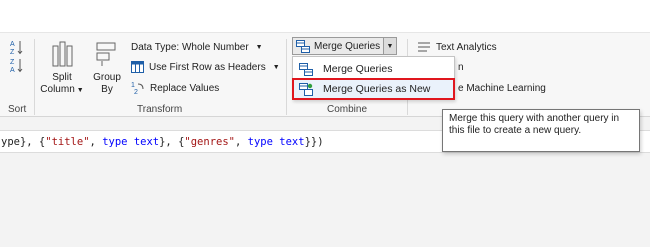 This screenshot has width=650, height=247. Describe the element at coordinates (62, 77) in the screenshot. I see `split-column-label-1: Split` at that location.